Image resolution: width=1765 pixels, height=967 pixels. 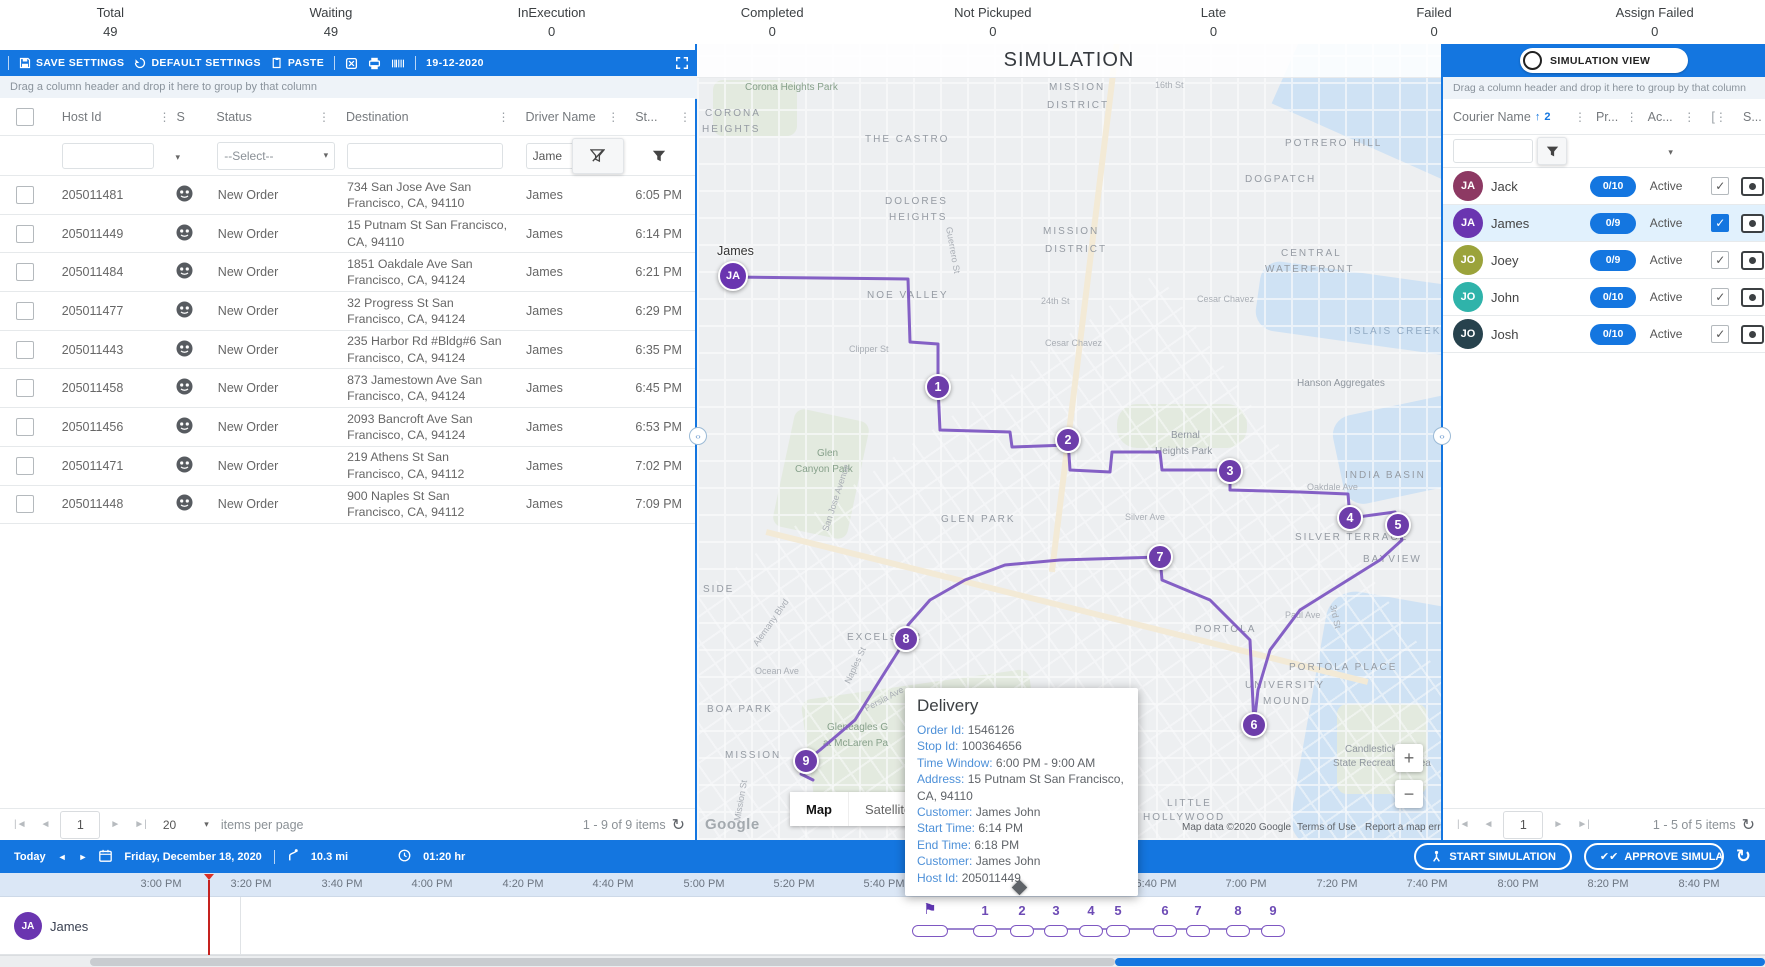 I want to click on route-stop-marker: 1, so click(x=938, y=387).